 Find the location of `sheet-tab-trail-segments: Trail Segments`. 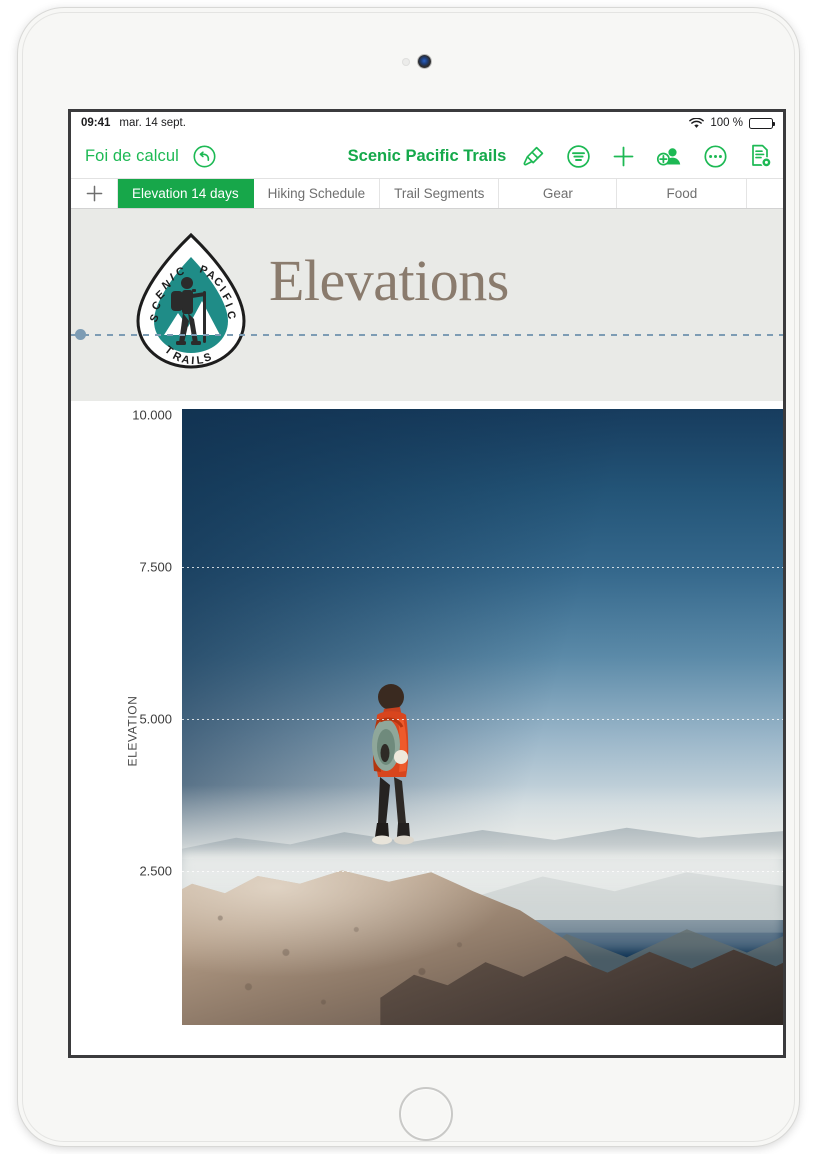

sheet-tab-trail-segments: Trail Segments is located at coordinates (440, 193).